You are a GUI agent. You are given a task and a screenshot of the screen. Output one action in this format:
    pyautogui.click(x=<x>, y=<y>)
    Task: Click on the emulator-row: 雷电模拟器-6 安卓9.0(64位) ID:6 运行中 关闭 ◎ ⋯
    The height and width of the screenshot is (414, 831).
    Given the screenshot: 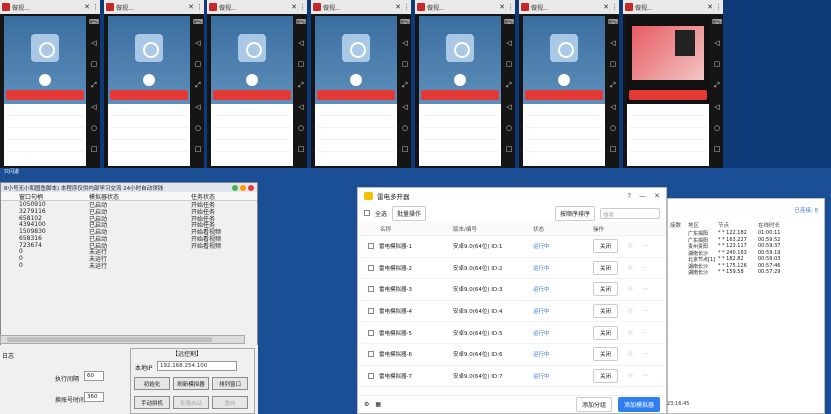 What is the action you would take?
    pyautogui.click(x=512, y=355)
    